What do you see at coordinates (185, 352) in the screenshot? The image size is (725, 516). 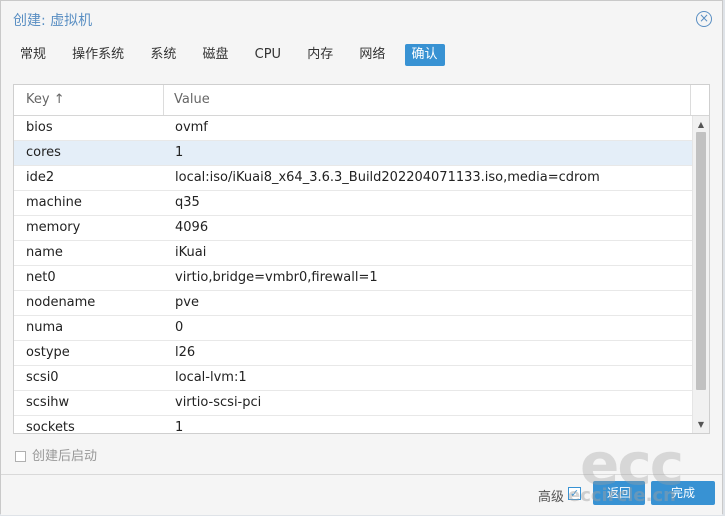 I see `row-value: l26` at bounding box center [185, 352].